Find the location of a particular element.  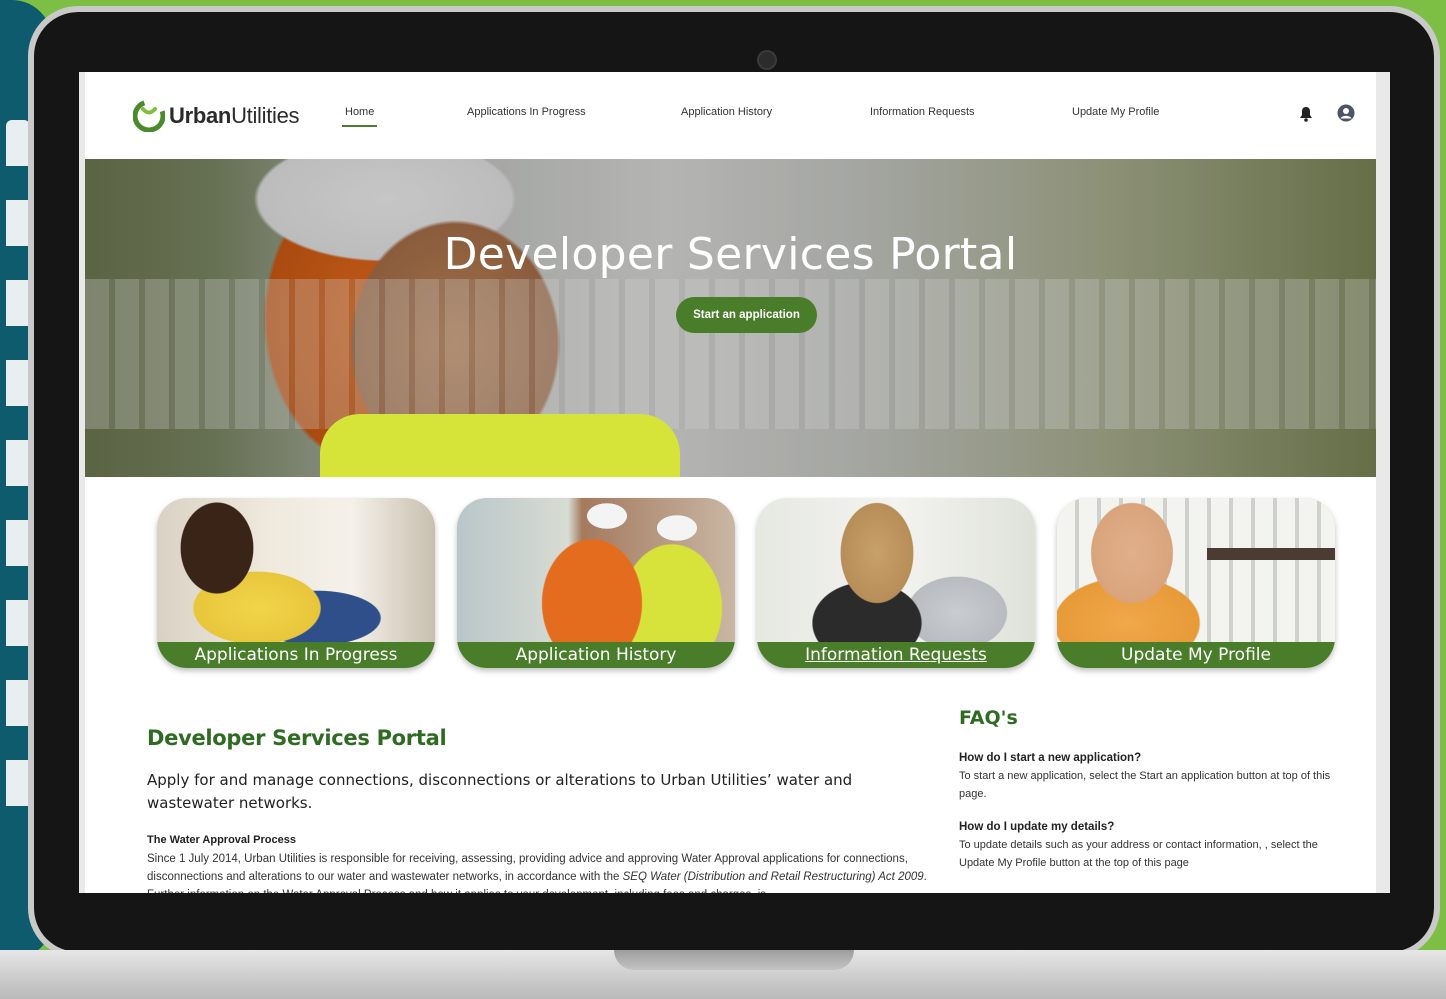

tile-label: Update My Profile is located at coordinates (1196, 655).